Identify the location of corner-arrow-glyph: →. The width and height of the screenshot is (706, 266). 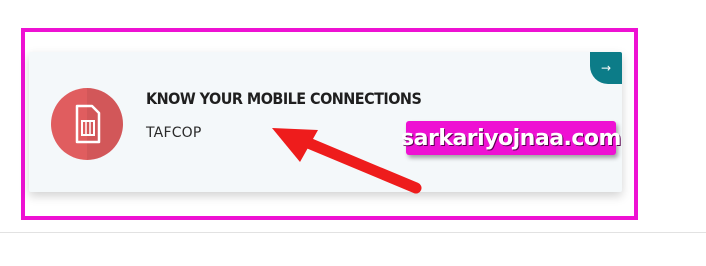
(606, 68).